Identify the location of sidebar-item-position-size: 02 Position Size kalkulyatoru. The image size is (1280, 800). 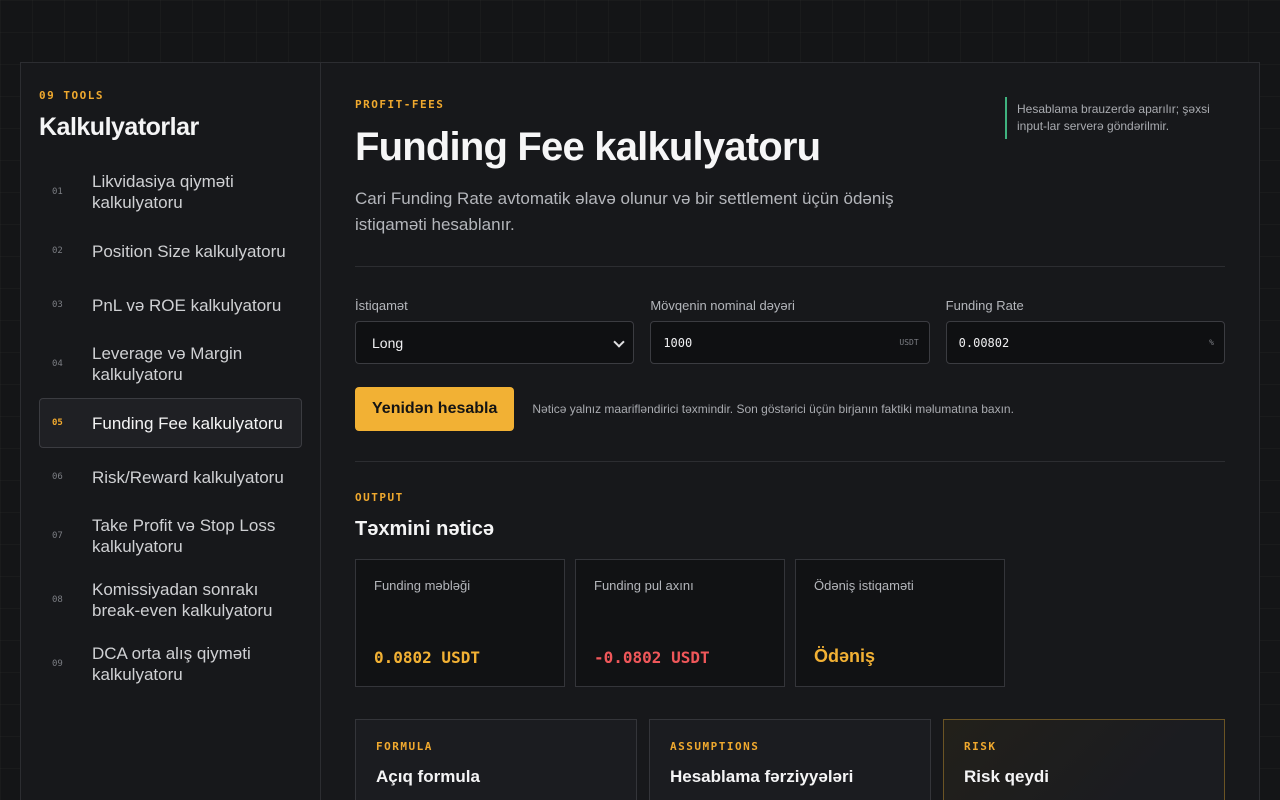
(170, 251).